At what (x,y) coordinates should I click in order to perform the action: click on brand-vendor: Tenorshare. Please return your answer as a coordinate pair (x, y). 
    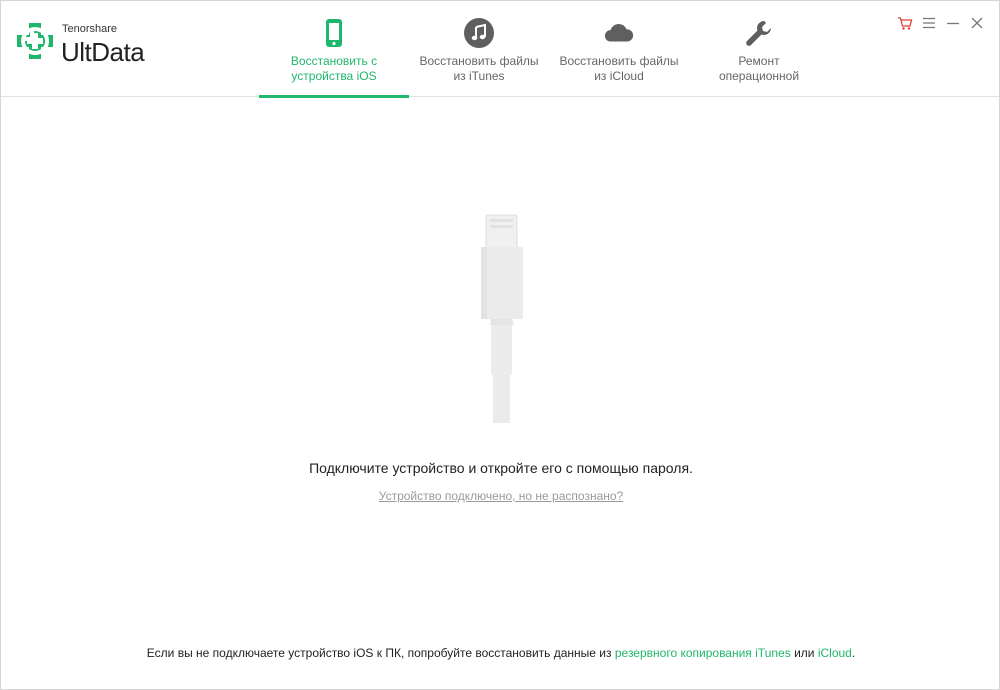
    Looking at the image, I should click on (90, 29).